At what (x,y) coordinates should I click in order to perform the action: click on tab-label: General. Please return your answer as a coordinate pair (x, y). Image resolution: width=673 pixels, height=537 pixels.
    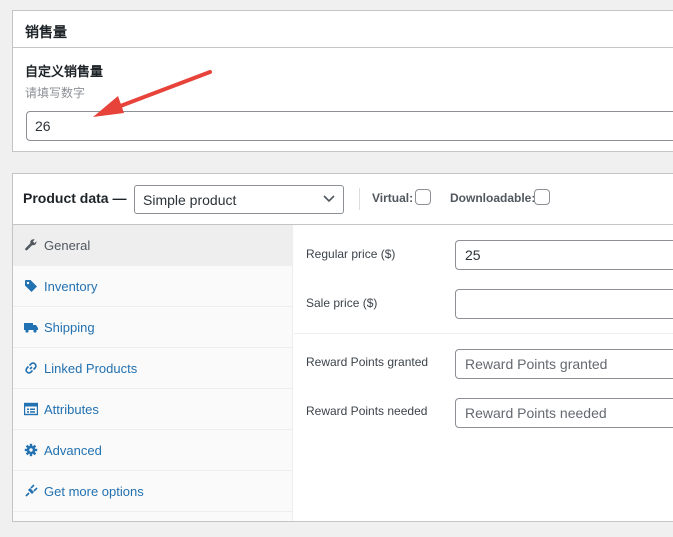
    Looking at the image, I should click on (67, 245).